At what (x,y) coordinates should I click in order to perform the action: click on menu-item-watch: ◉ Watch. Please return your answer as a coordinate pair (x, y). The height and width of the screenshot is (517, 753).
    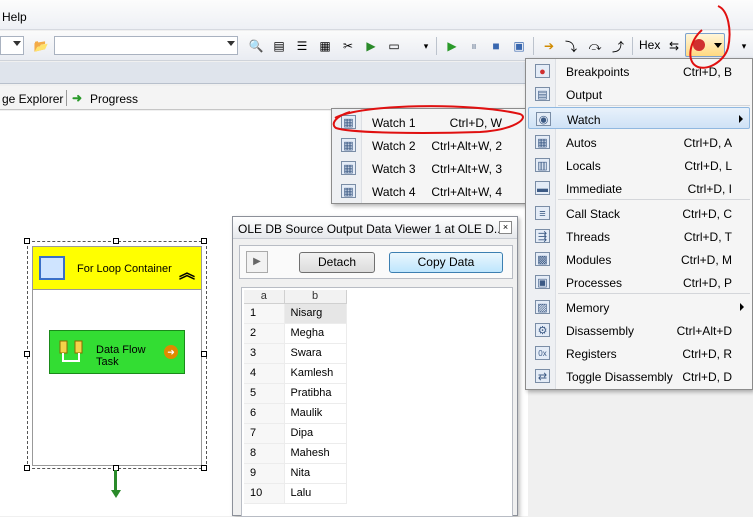
    Looking at the image, I should click on (639, 118).